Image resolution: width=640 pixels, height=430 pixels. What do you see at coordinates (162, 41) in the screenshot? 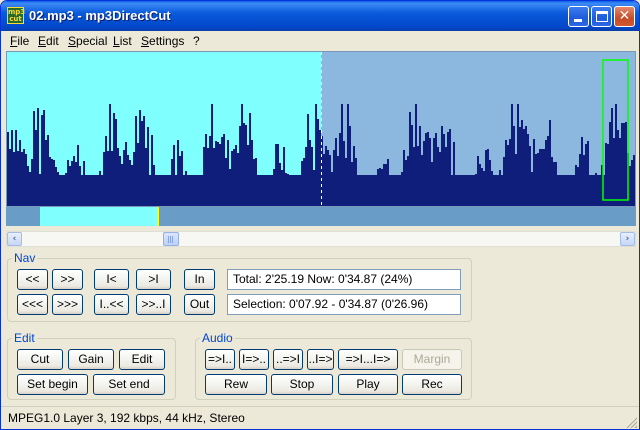
I see `menu-settings: Settings` at bounding box center [162, 41].